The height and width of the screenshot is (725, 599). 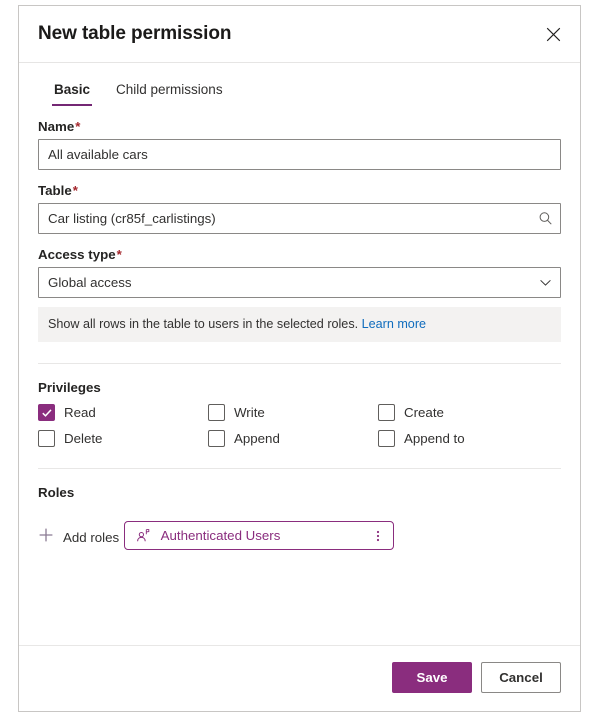 I want to click on privilege-delete: Delete, so click(x=123, y=439).